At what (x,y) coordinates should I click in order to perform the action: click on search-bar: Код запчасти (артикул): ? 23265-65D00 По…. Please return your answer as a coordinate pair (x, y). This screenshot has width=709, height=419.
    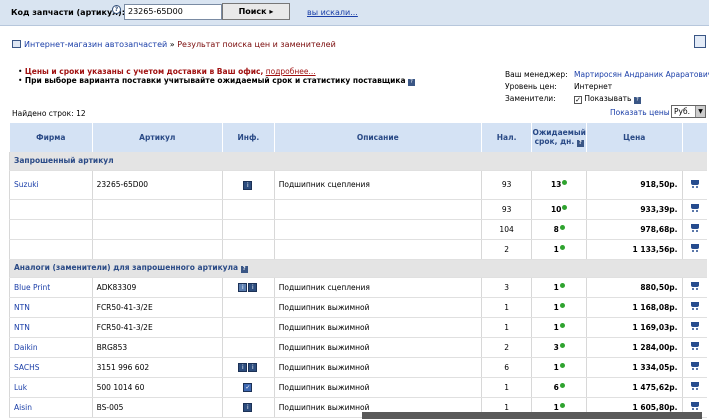
    Looking at the image, I should click on (354, 13).